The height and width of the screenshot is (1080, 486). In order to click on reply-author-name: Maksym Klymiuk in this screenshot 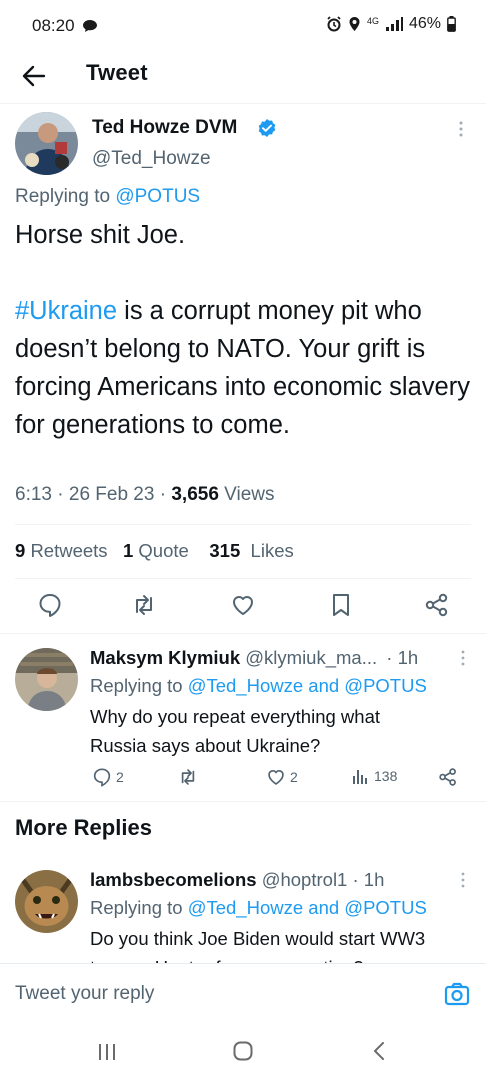, I will do `click(165, 657)`.